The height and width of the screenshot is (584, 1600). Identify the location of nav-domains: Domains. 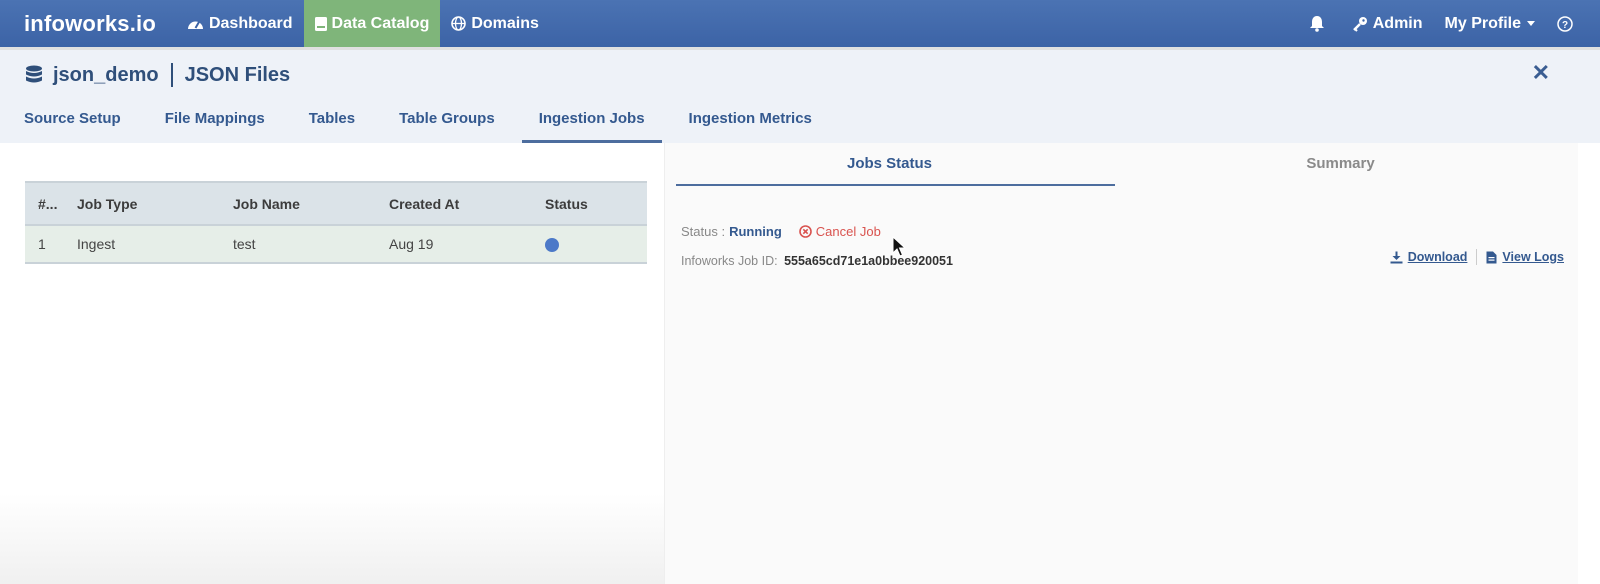
(495, 23).